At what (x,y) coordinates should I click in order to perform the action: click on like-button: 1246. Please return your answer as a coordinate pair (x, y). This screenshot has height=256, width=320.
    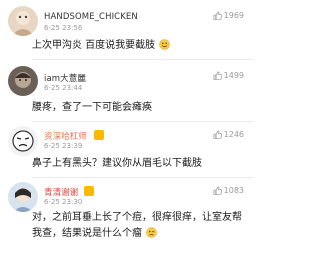
    Looking at the image, I should click on (228, 134).